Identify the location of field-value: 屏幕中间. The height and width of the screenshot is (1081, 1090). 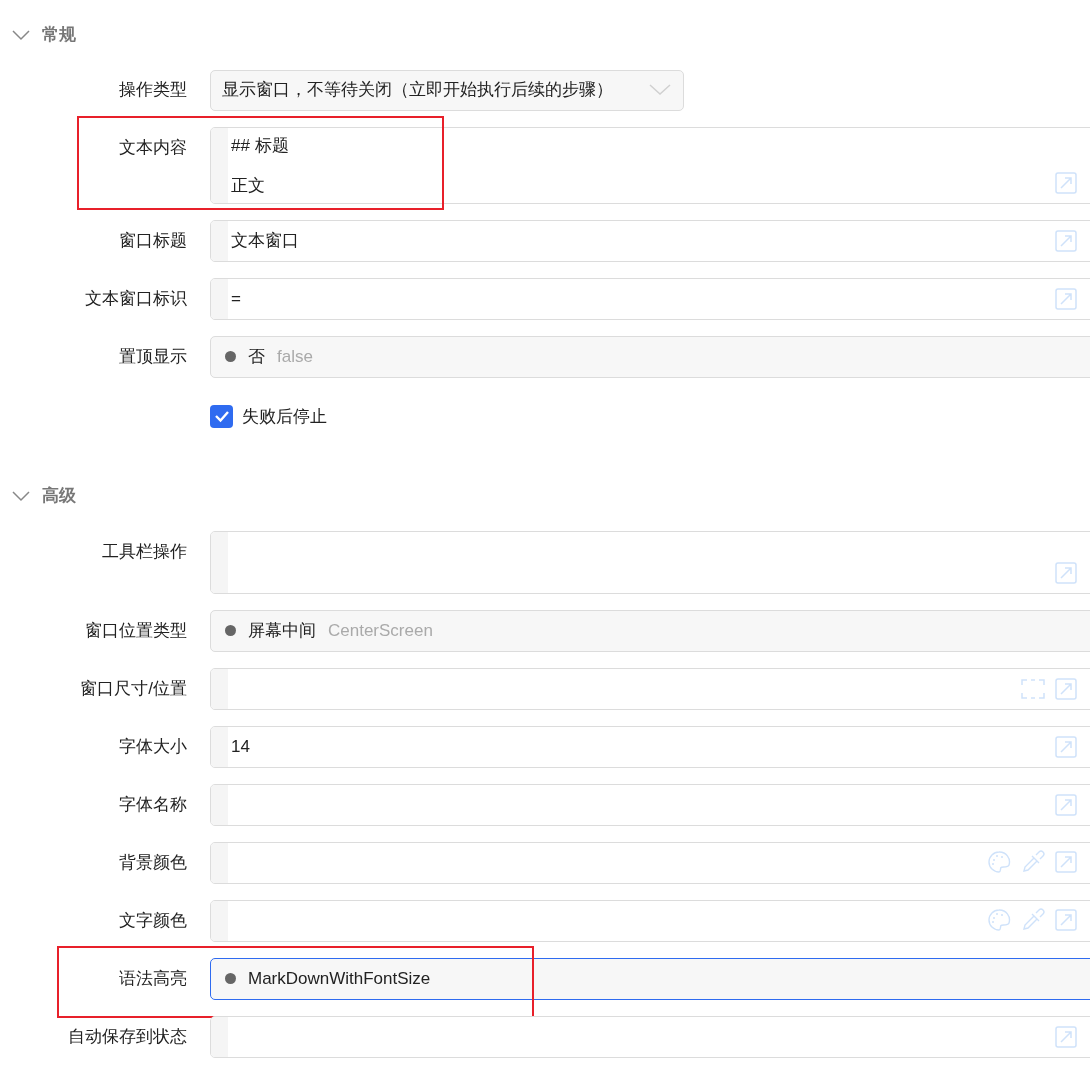
(282, 630).